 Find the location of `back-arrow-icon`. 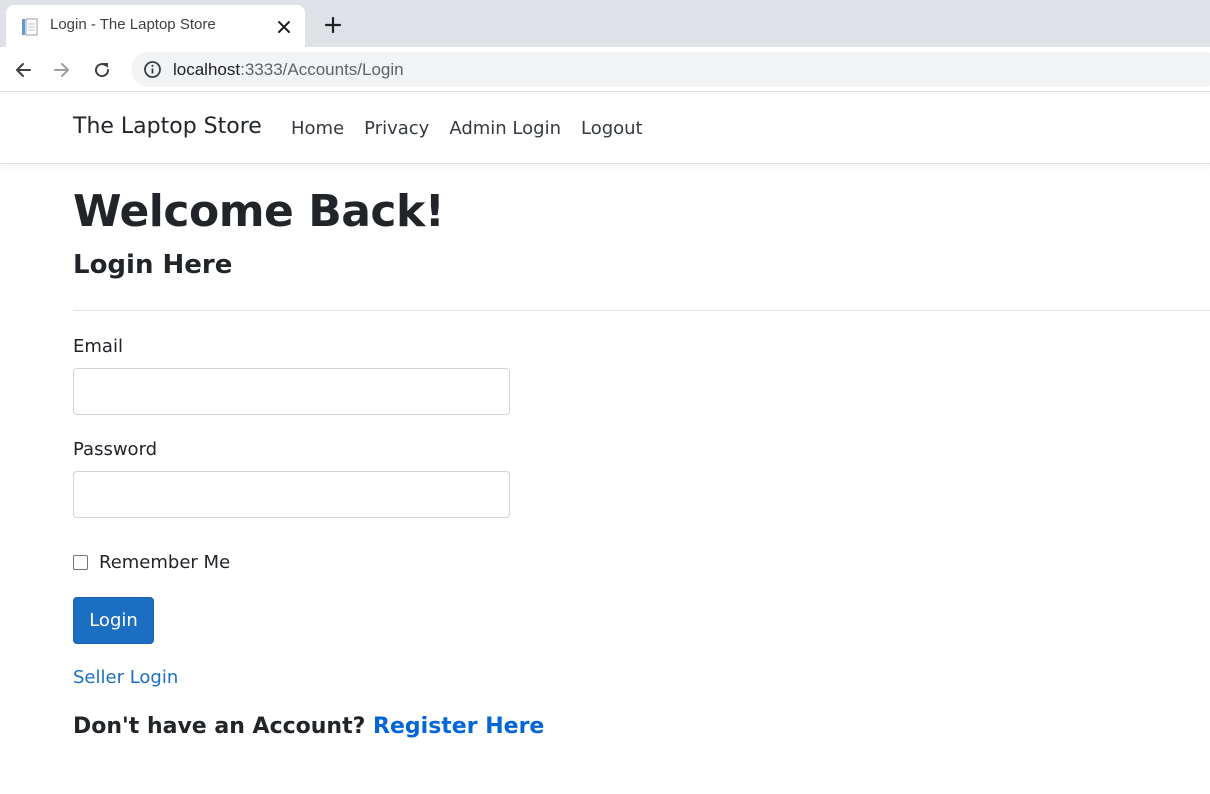

back-arrow-icon is located at coordinates (23, 70).